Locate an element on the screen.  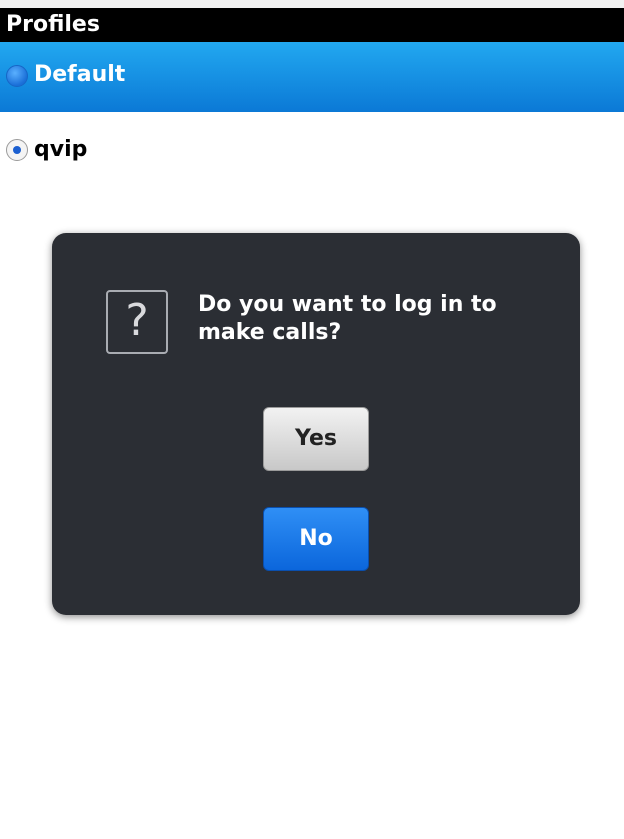
radio-qvip is located at coordinates (17, 150).